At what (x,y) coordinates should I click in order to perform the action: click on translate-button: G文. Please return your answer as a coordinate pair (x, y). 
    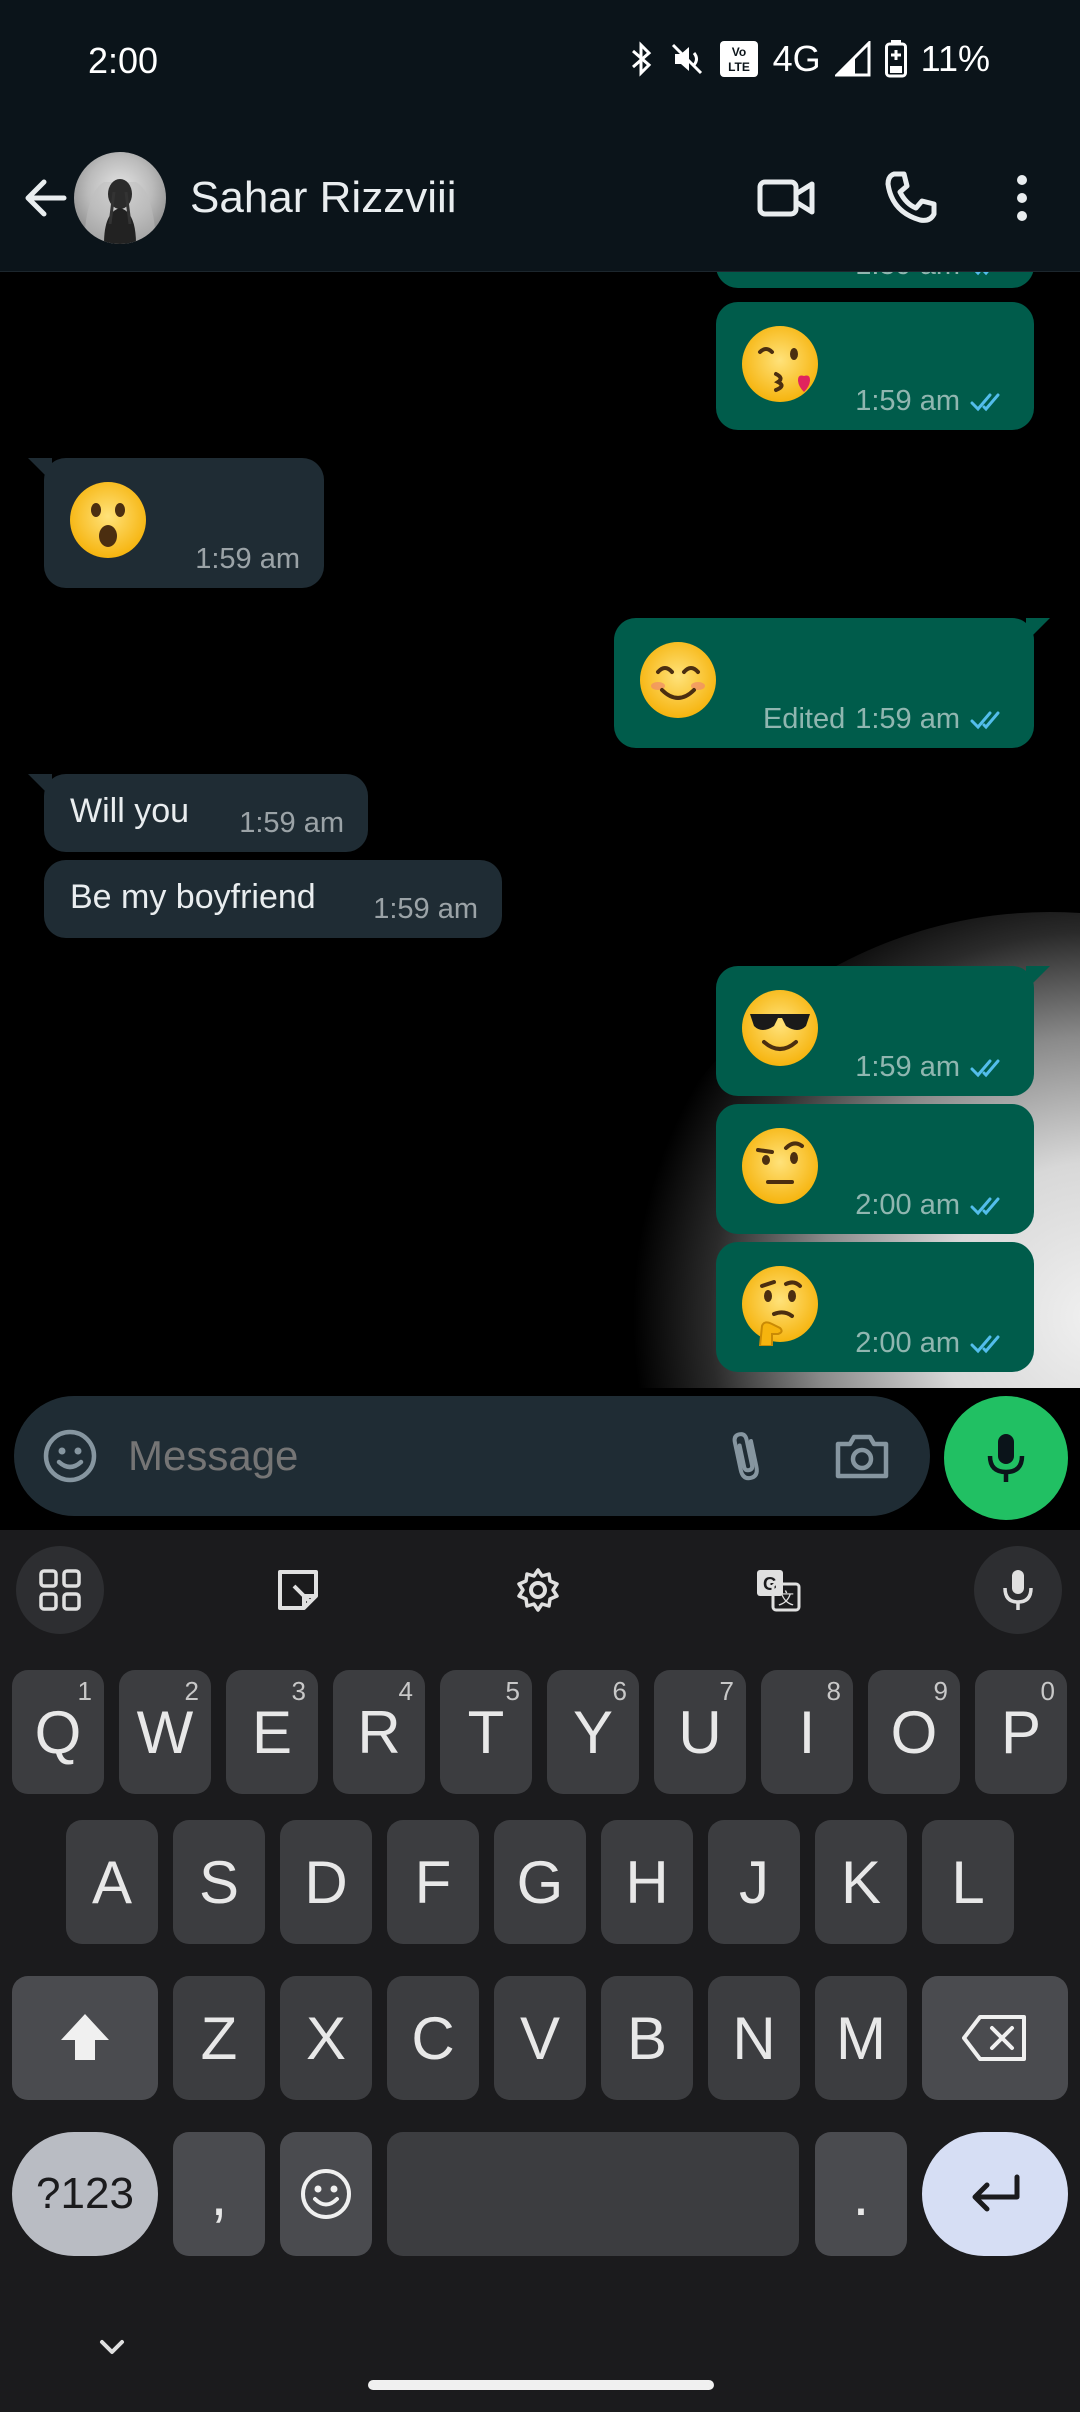
    Looking at the image, I should click on (778, 1590).